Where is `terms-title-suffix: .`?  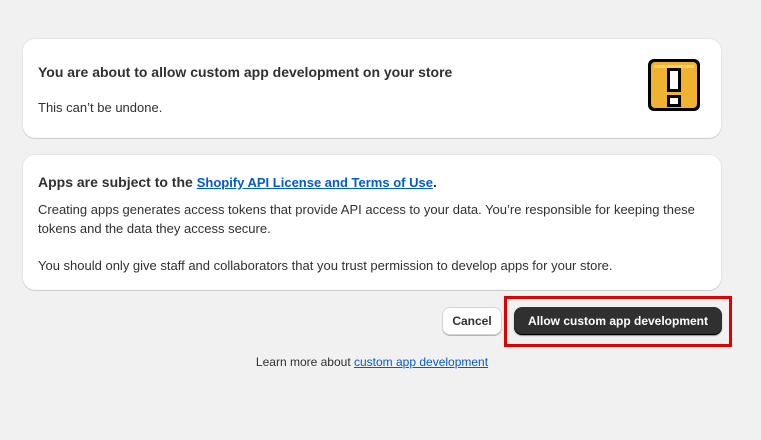 terms-title-suffix: . is located at coordinates (434, 182).